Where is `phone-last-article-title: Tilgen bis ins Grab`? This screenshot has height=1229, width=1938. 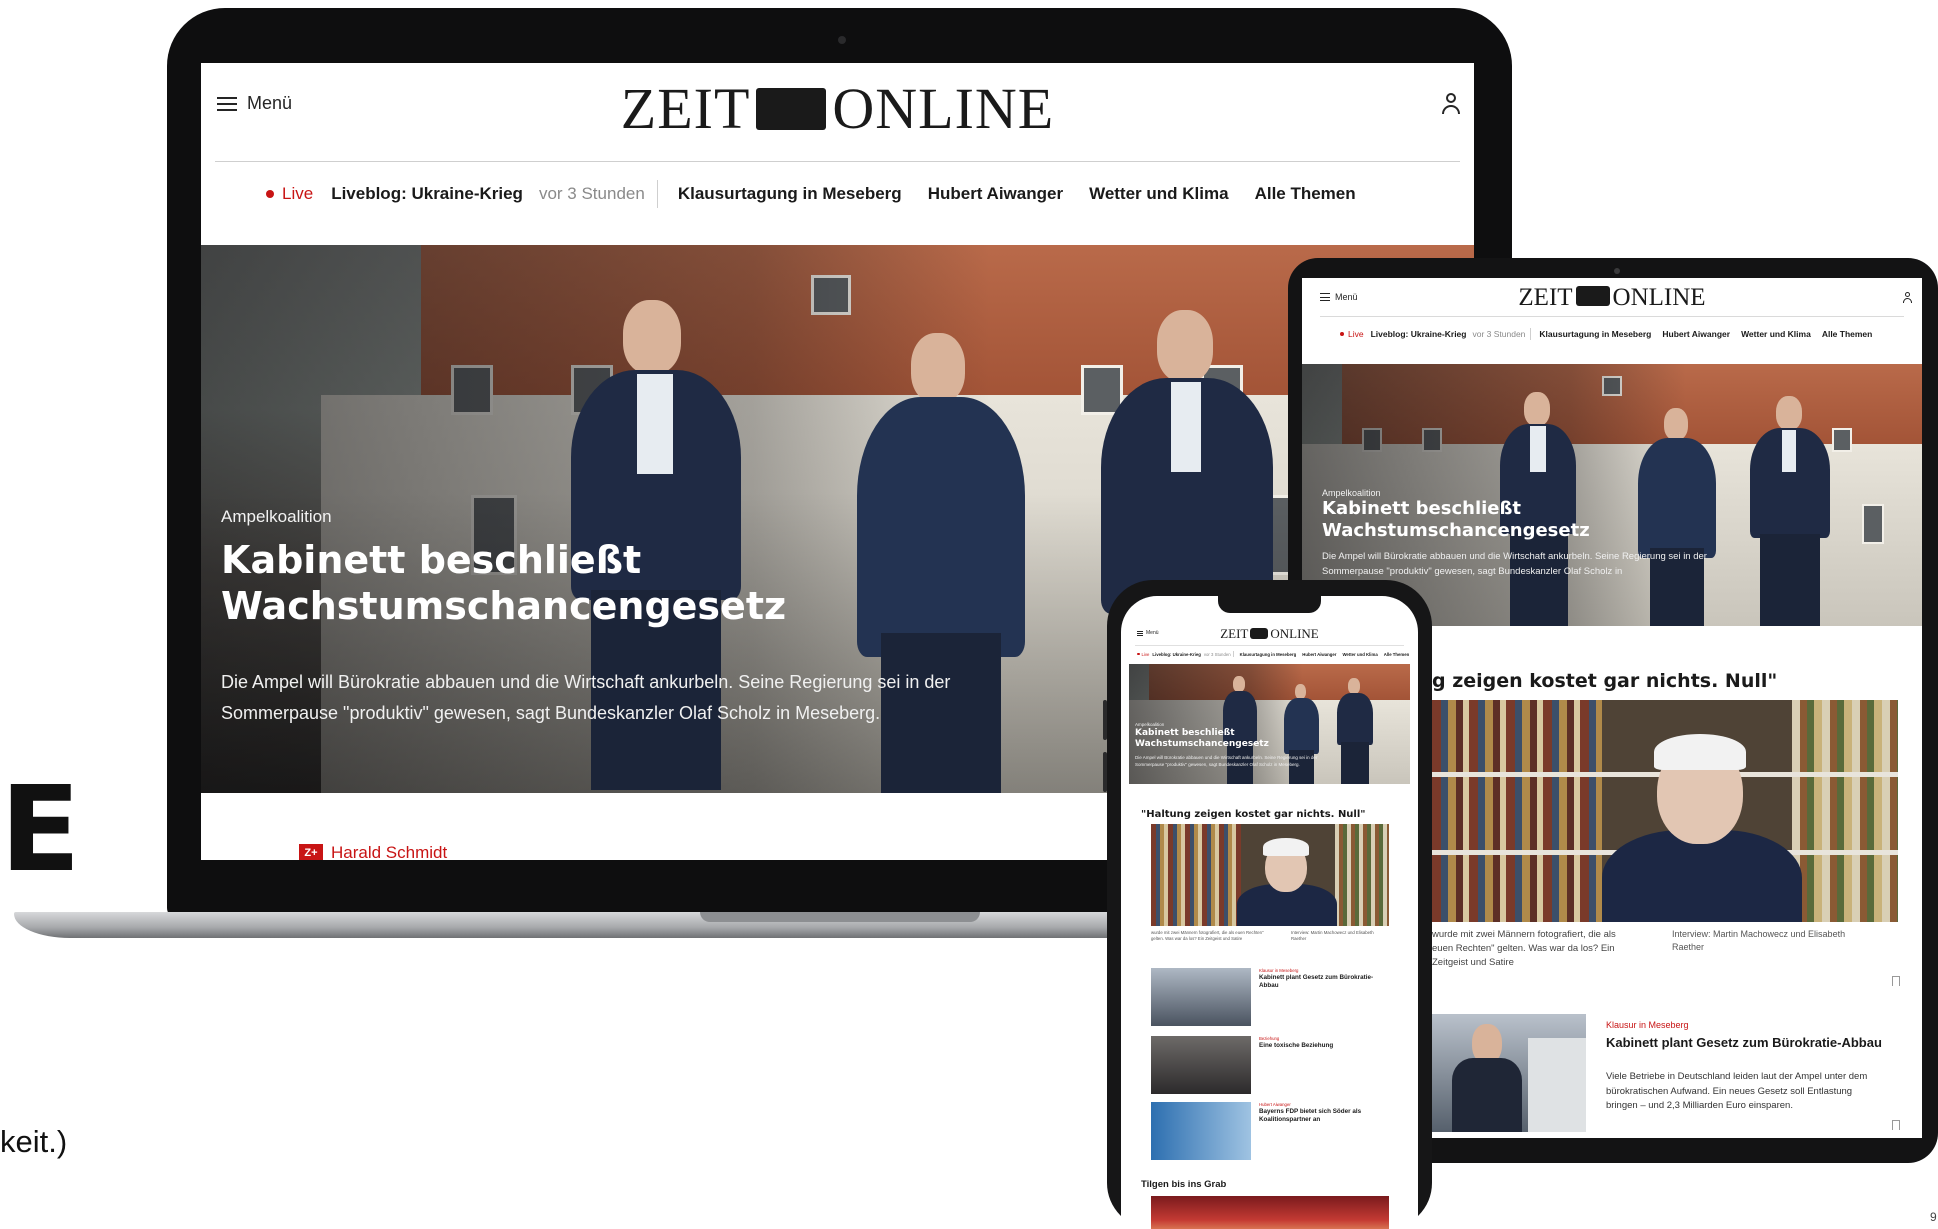 phone-last-article-title: Tilgen bis ins Grab is located at coordinates (1183, 1184).